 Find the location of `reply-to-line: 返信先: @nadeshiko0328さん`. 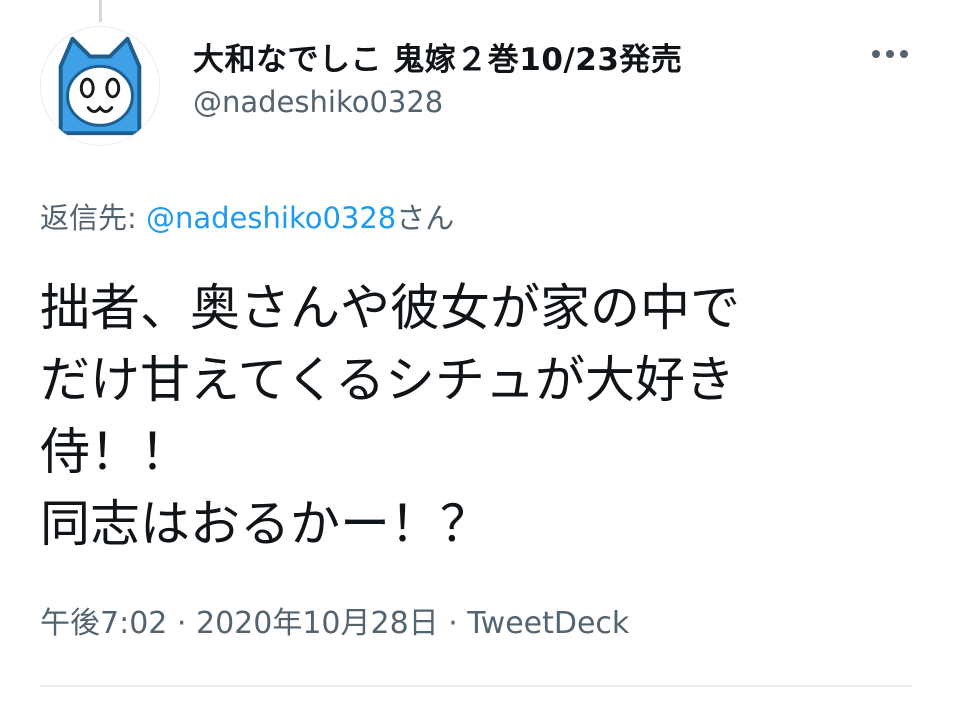

reply-to-line: 返信先: @nadeshiko0328さん is located at coordinates (247, 216).